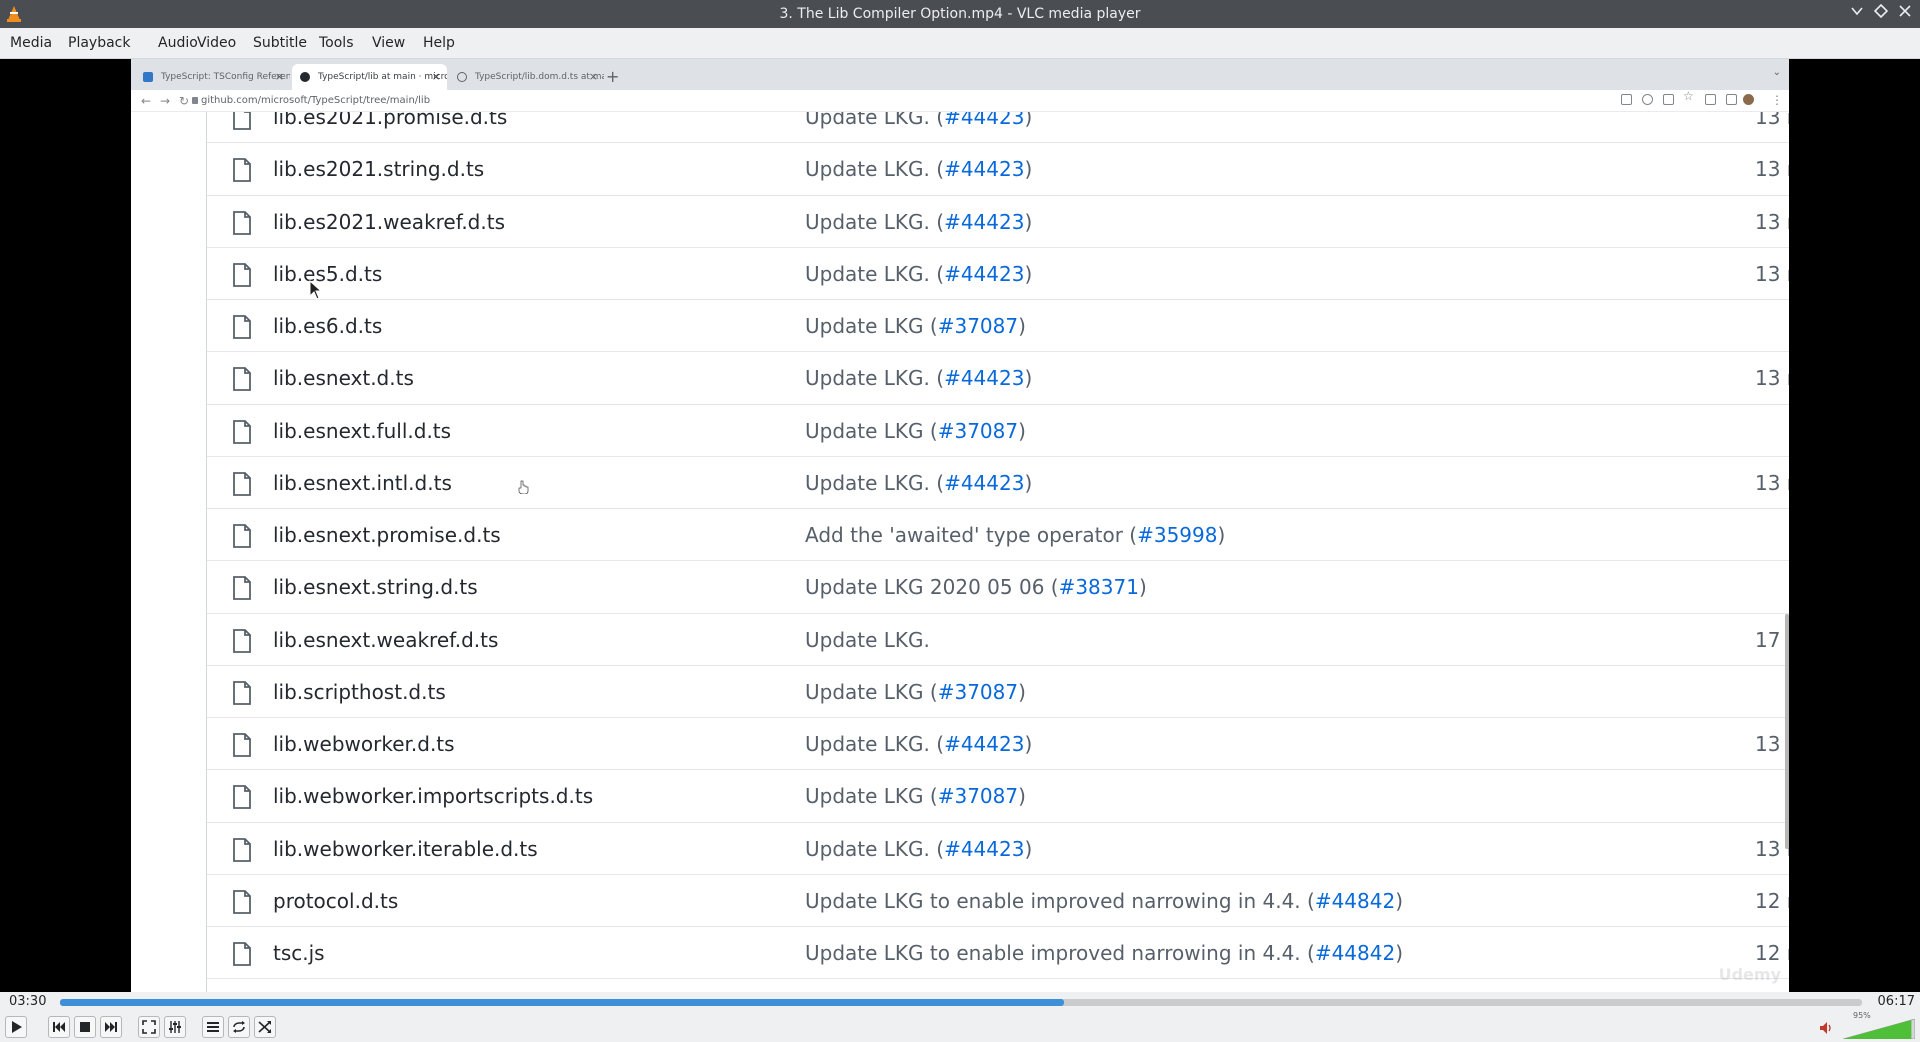  Describe the element at coordinates (265, 1027) in the screenshot. I see `shuffle-button` at that location.